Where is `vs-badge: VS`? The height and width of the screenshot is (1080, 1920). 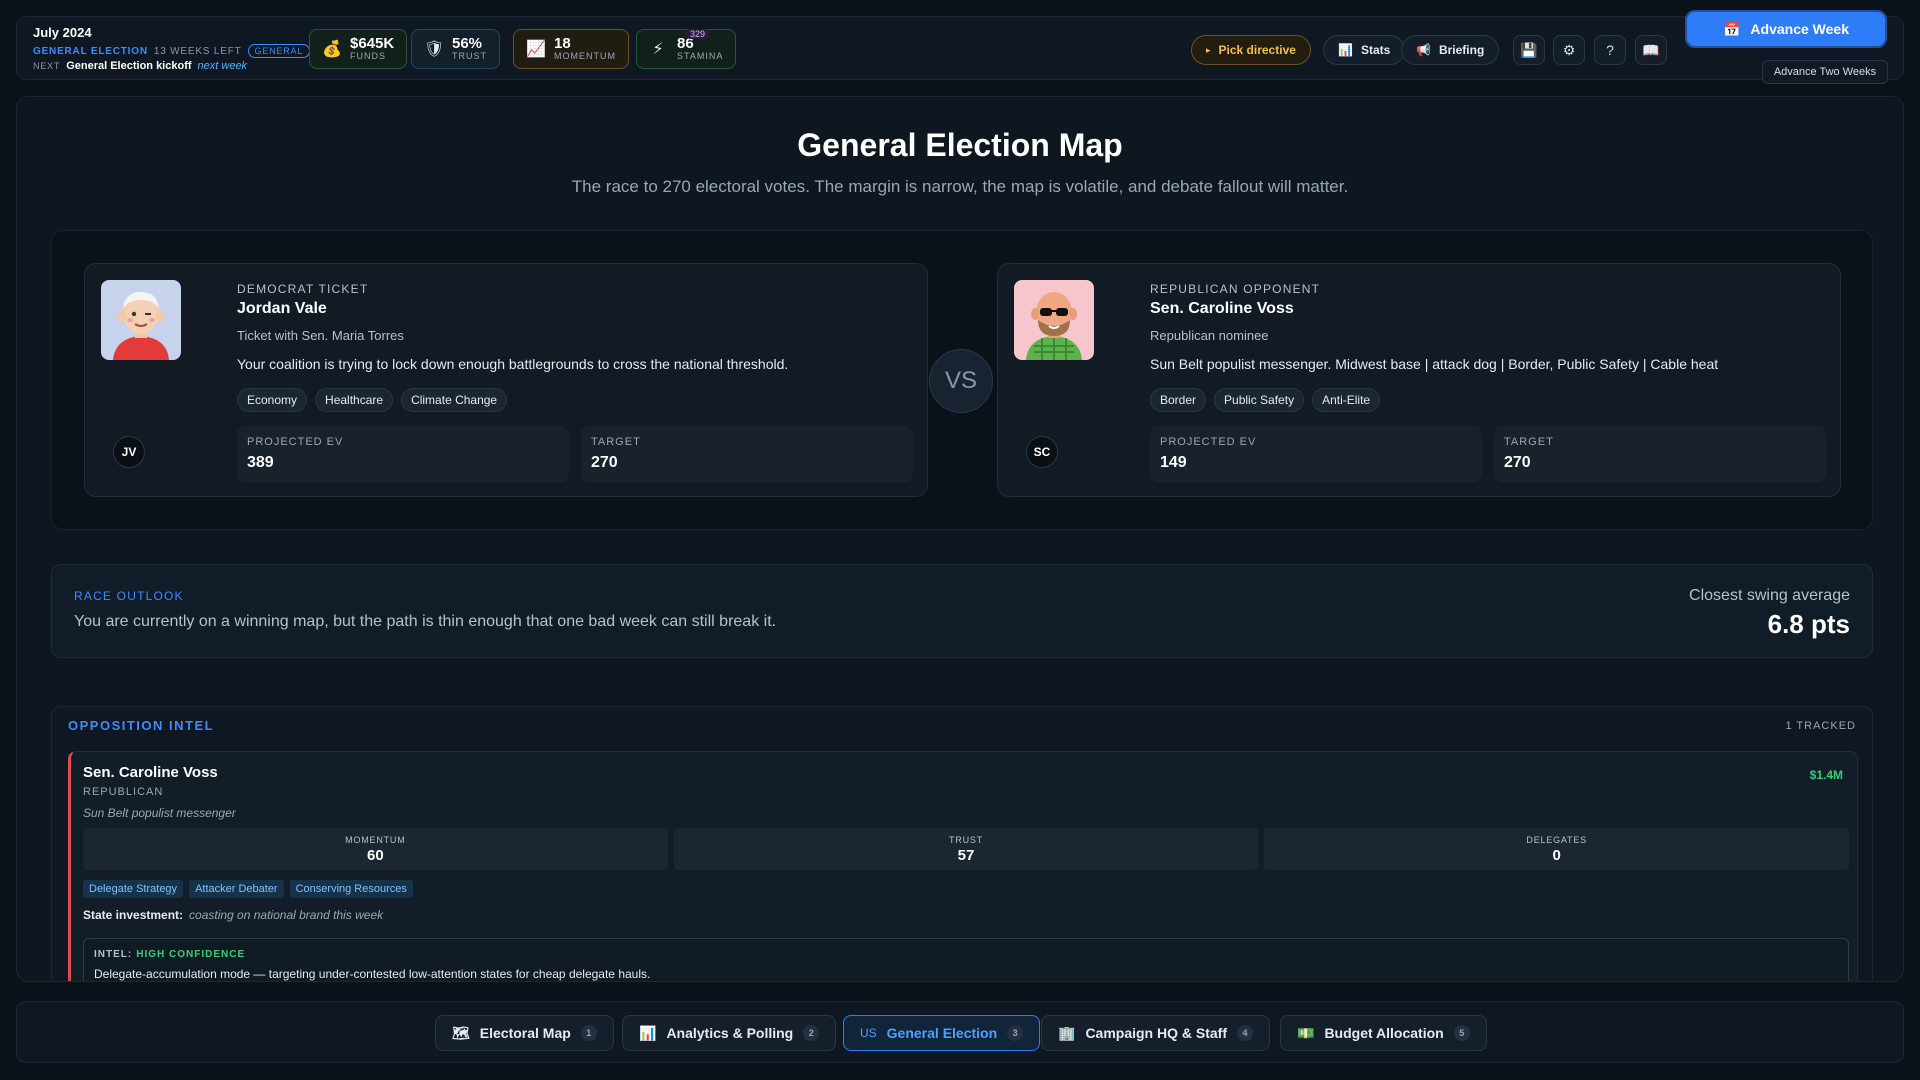
vs-badge: VS is located at coordinates (961, 381).